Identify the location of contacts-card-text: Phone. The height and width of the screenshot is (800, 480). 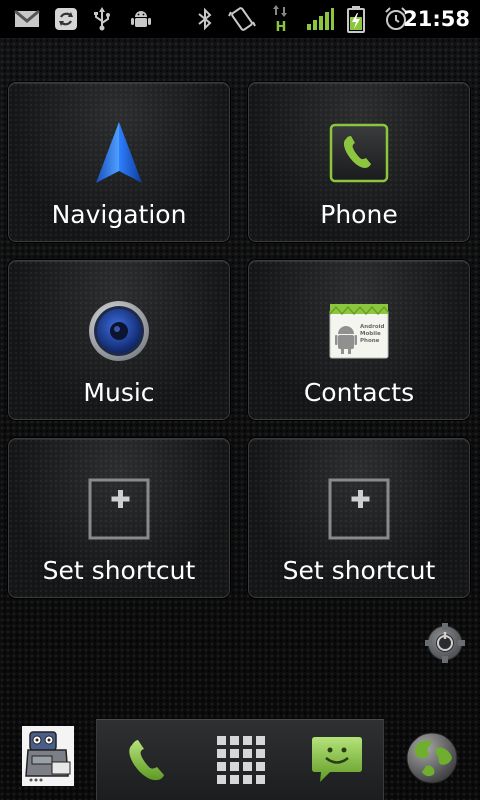
(370, 341).